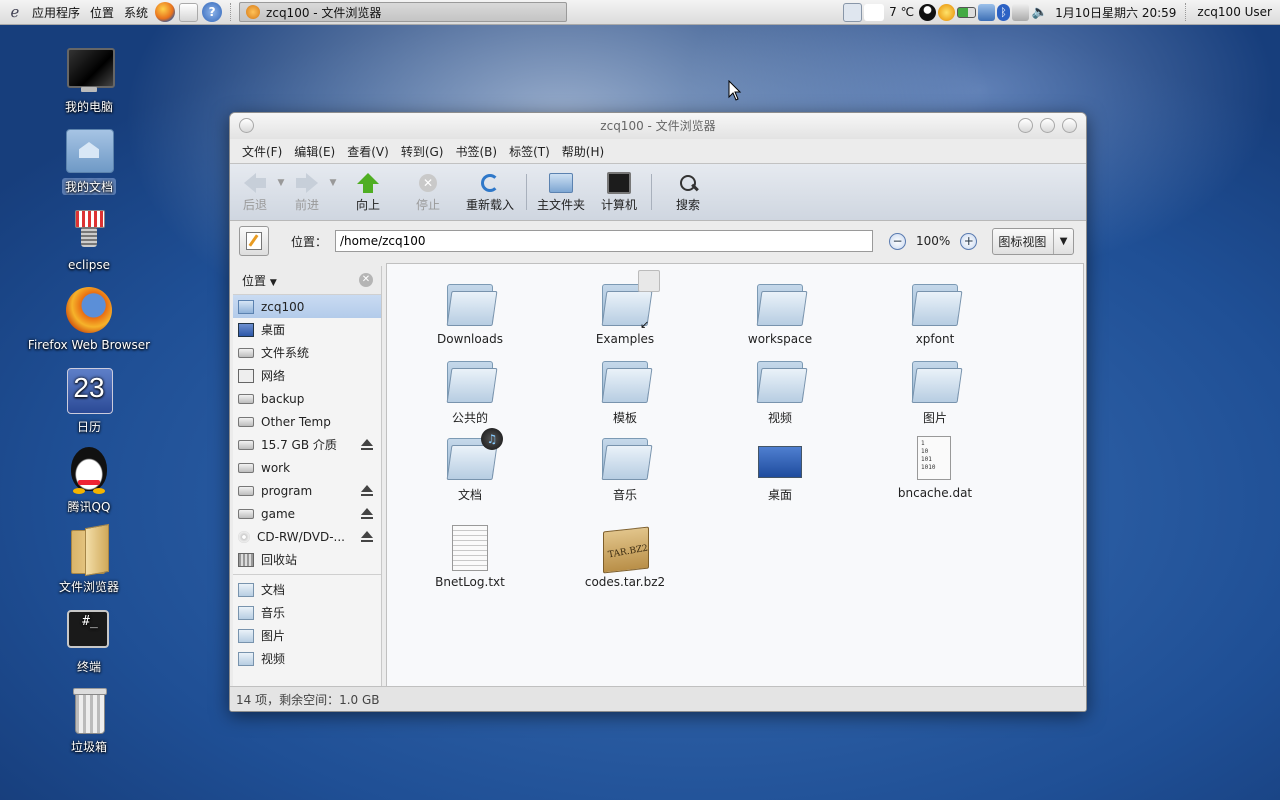 The image size is (1280, 800). I want to click on desktop-icon-trash: 垃圾箱, so click(89, 720).